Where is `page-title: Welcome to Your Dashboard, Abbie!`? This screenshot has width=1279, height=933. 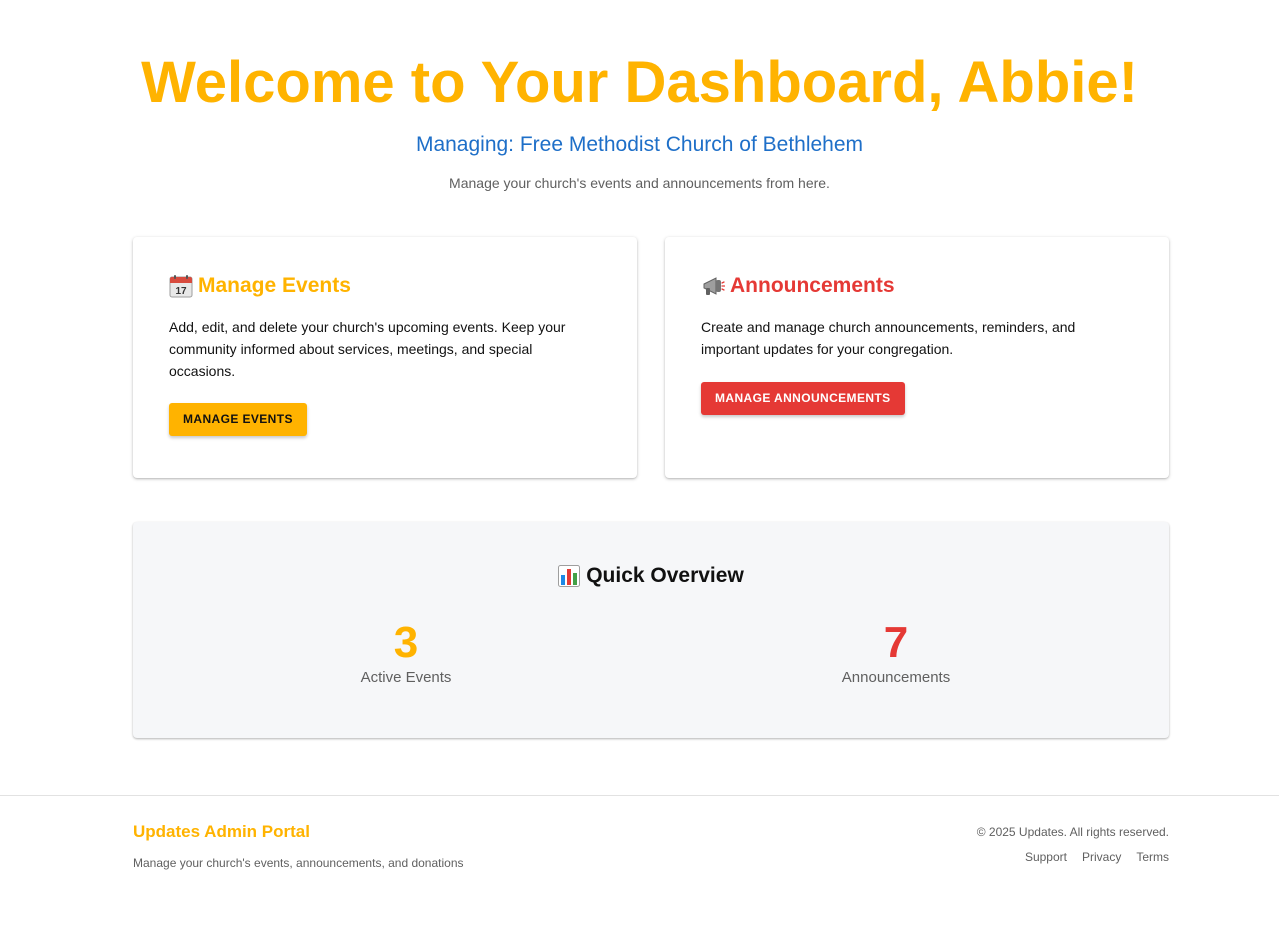
page-title: Welcome to Your Dashboard, Abbie! is located at coordinates (639, 82).